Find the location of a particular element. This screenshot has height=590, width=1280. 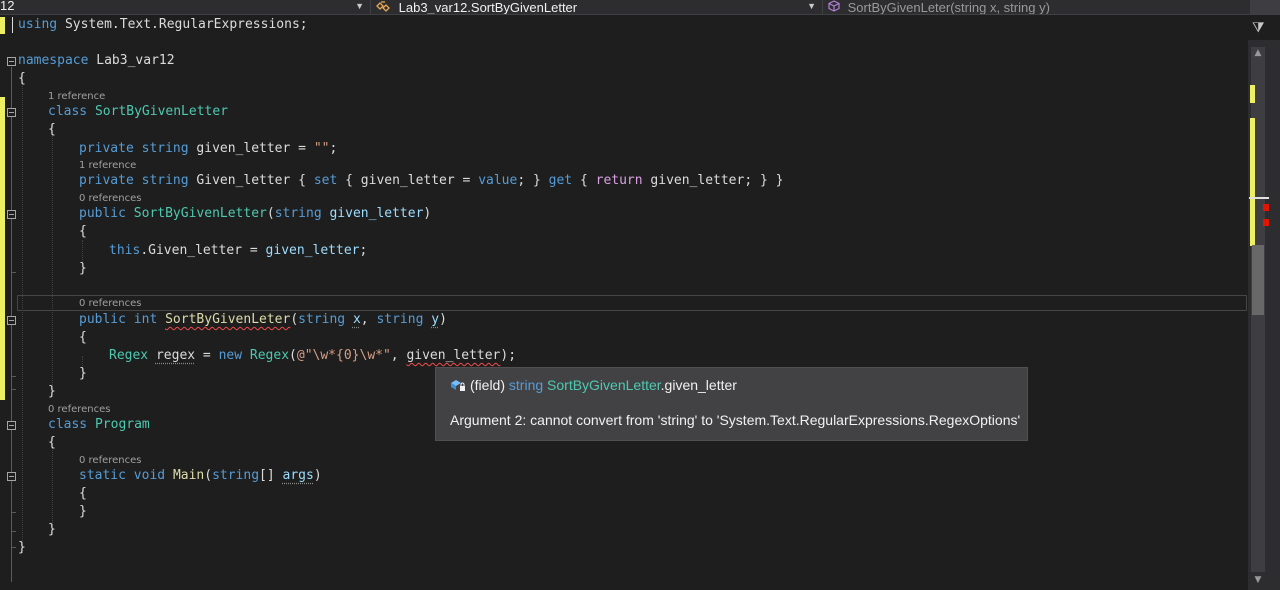

code-text: [] is located at coordinates (271, 475).